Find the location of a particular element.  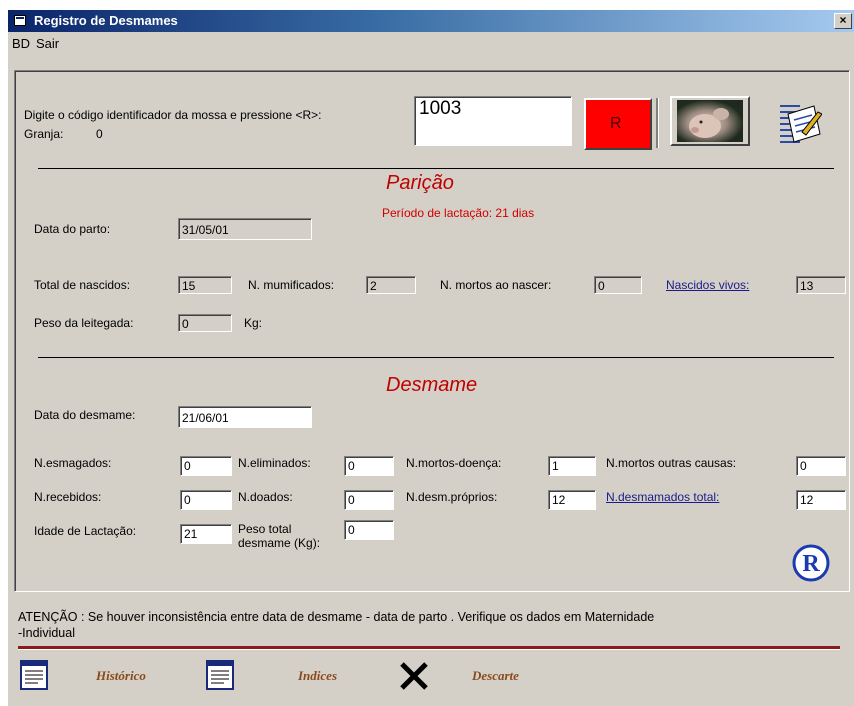

granja-value: 0 is located at coordinates (99, 134).